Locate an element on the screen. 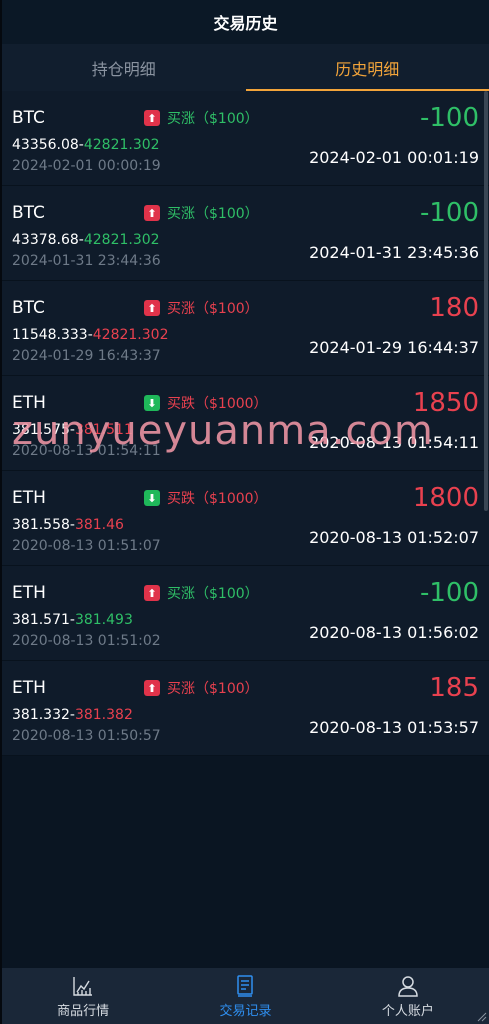 The width and height of the screenshot is (489, 1024). nav-market: 商品行情 is located at coordinates (83, 996).